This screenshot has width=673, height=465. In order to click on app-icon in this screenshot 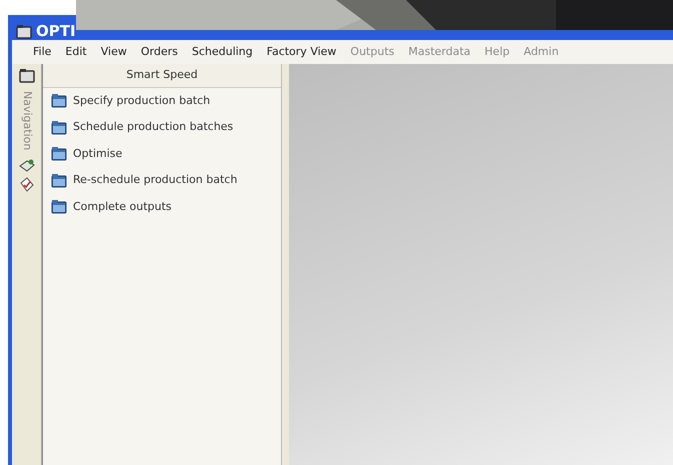, I will do `click(24, 31)`.